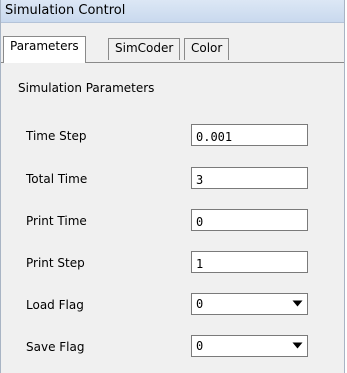  I want to click on load-flag-label: Load Flag, so click(55, 305).